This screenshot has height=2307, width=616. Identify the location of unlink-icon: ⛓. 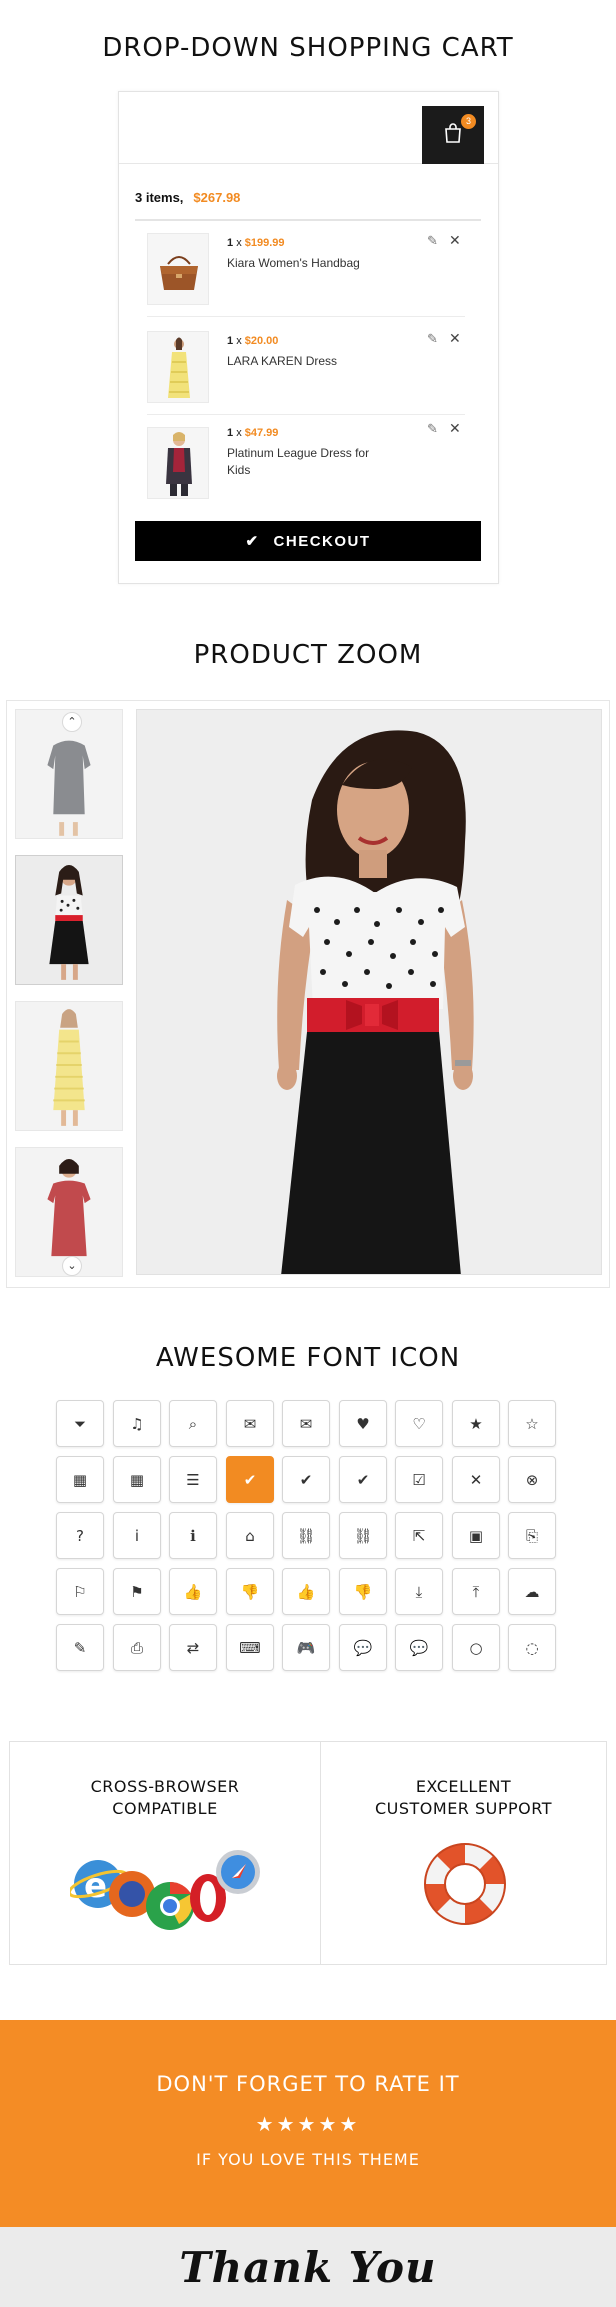
(363, 1535).